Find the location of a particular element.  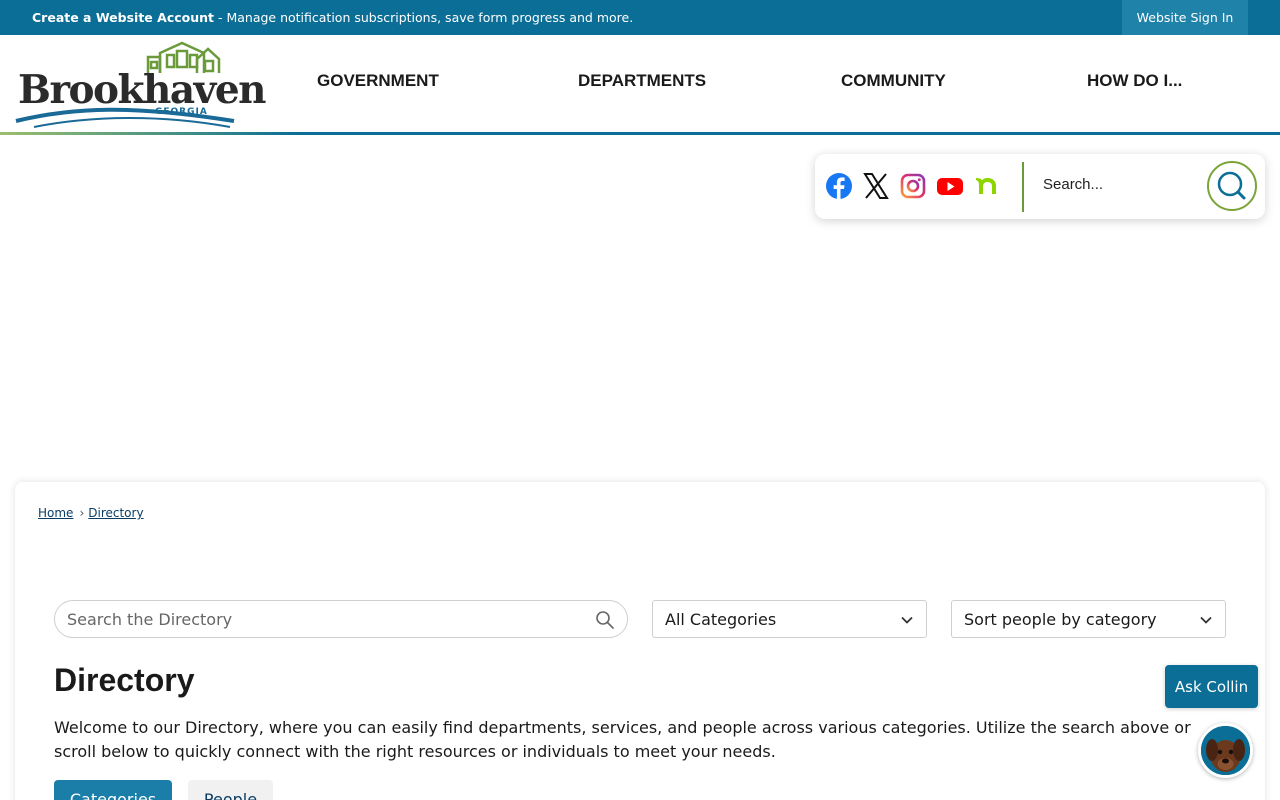

breadcrumb-directory: Directory is located at coordinates (115, 513).